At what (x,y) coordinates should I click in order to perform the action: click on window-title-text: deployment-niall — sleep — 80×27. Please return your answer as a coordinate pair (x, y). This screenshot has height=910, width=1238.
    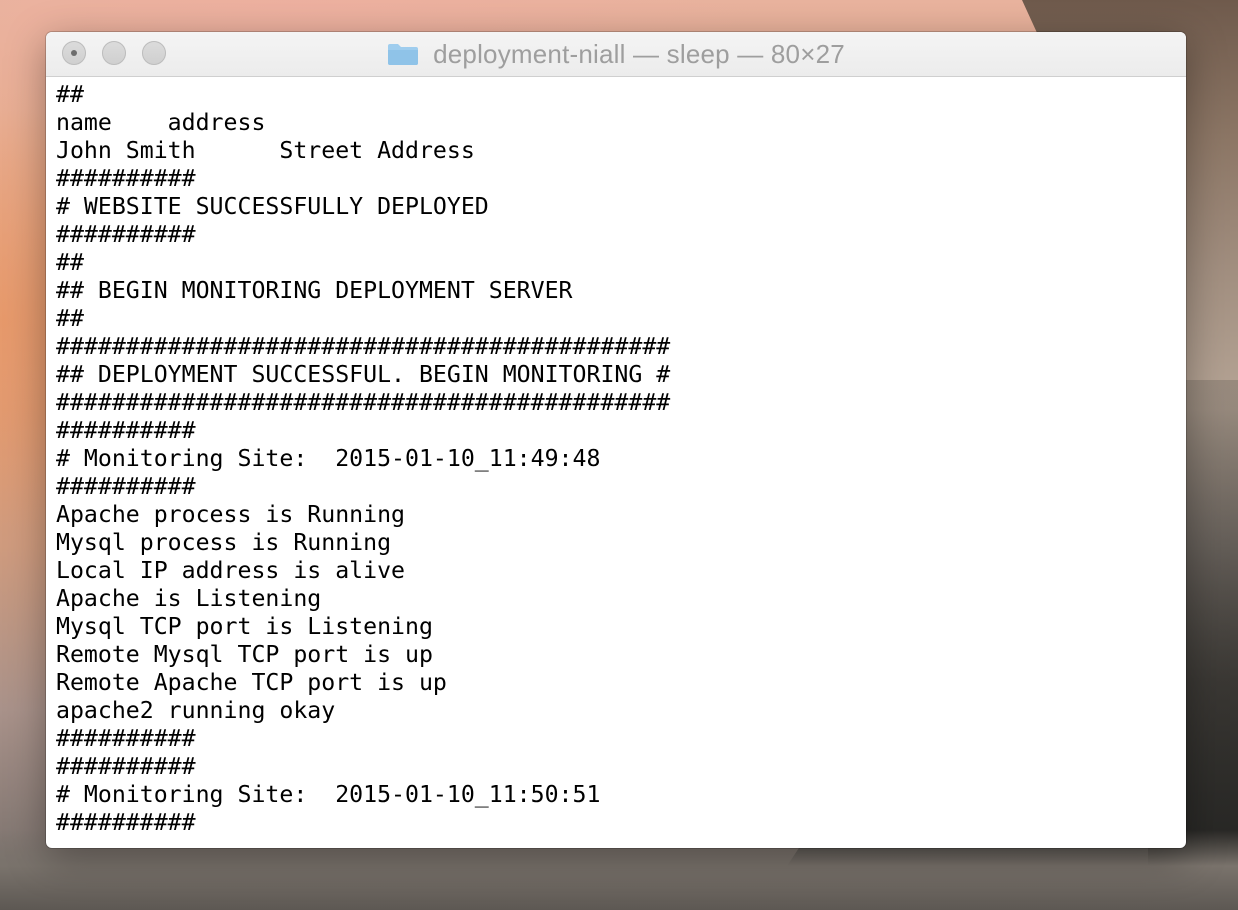
    Looking at the image, I should click on (639, 53).